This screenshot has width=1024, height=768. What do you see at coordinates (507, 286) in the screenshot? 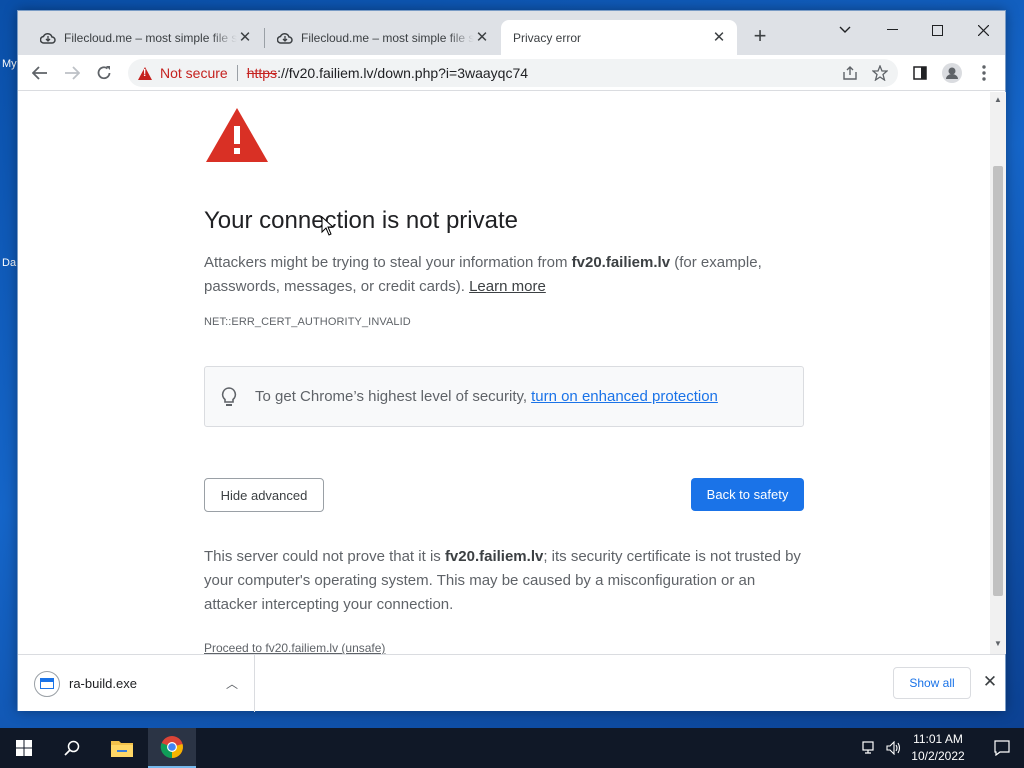
I see `learn-more-link: Learn more` at bounding box center [507, 286].